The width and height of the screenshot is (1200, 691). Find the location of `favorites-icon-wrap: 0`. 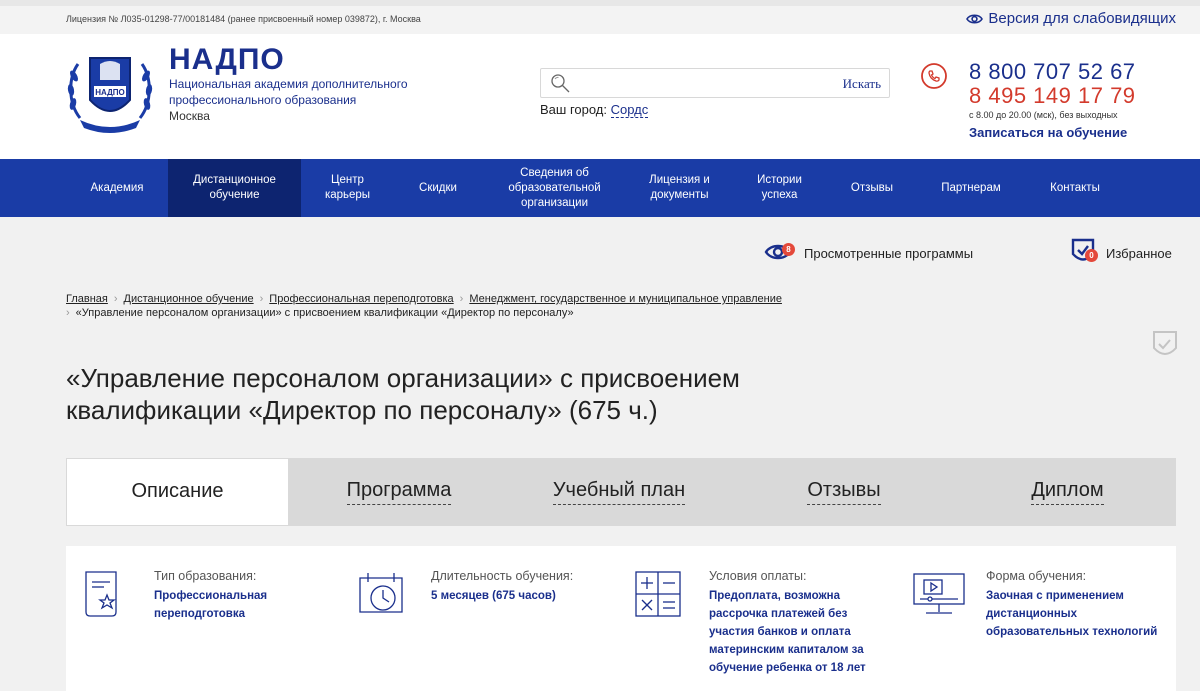

favorites-icon-wrap: 0 is located at coordinates (1085, 253).